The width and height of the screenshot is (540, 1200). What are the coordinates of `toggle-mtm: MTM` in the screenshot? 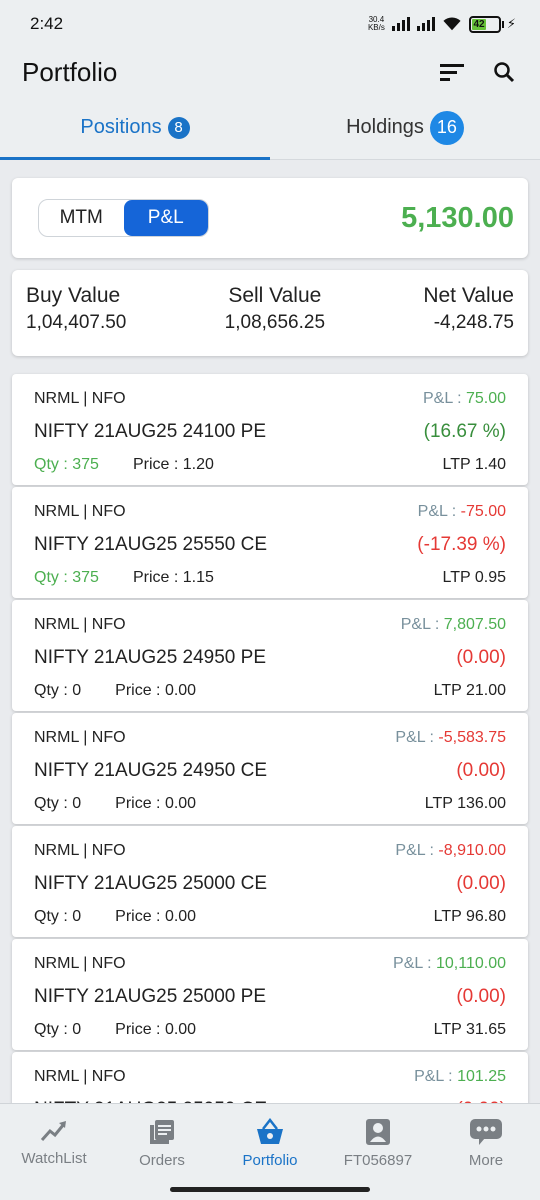 It's located at (81, 218).